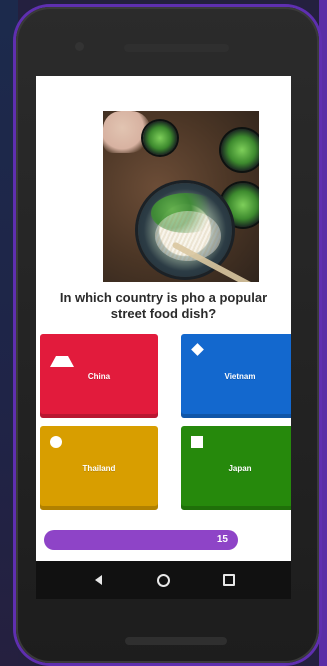 The height and width of the screenshot is (666, 327). Describe the element at coordinates (56, 442) in the screenshot. I see `circle-icon` at that location.